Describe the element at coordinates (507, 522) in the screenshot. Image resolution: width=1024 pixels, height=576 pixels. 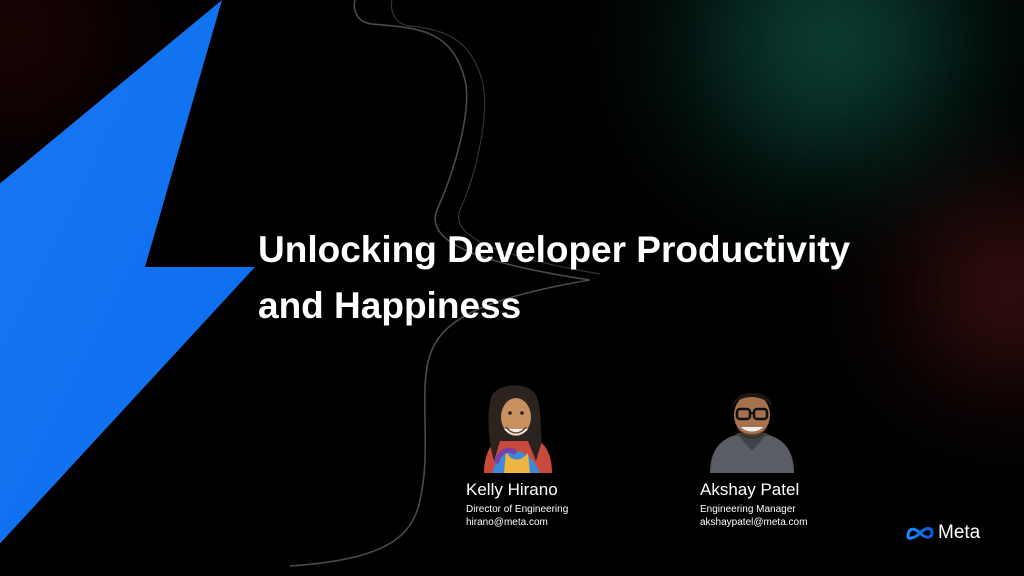
I see `speaker-email: hirano@meta.com` at that location.